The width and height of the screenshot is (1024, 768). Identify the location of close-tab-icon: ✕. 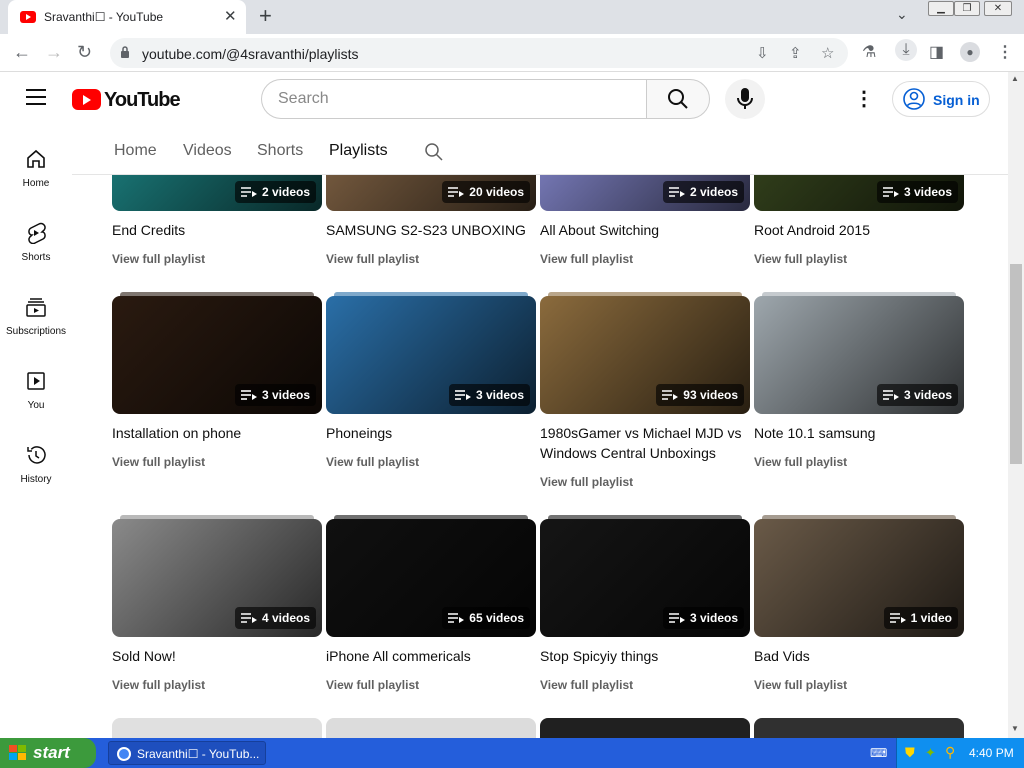
(230, 16).